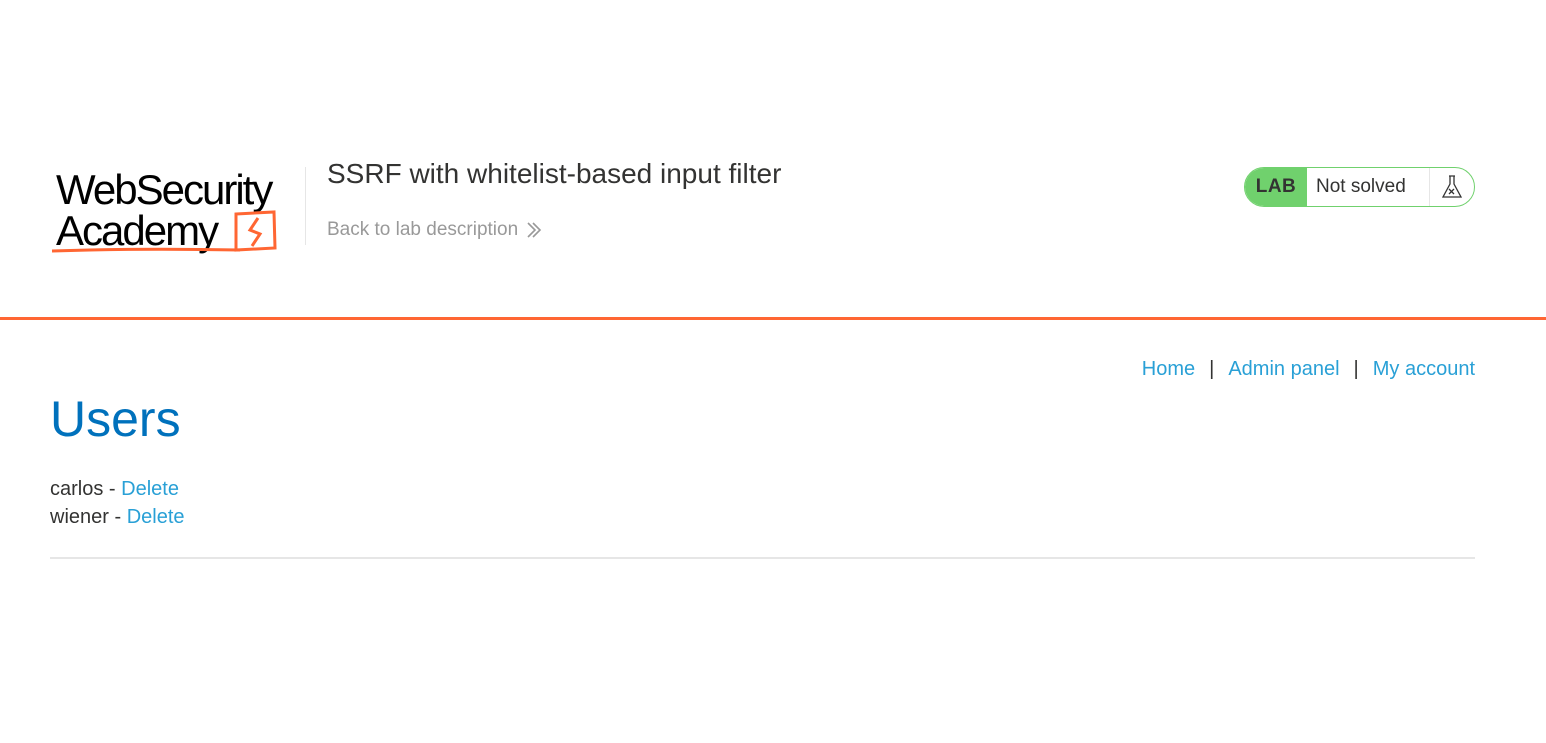 This screenshot has width=1546, height=743. I want to click on top-navigation: Home | Admin panel | My account, so click(1308, 369).